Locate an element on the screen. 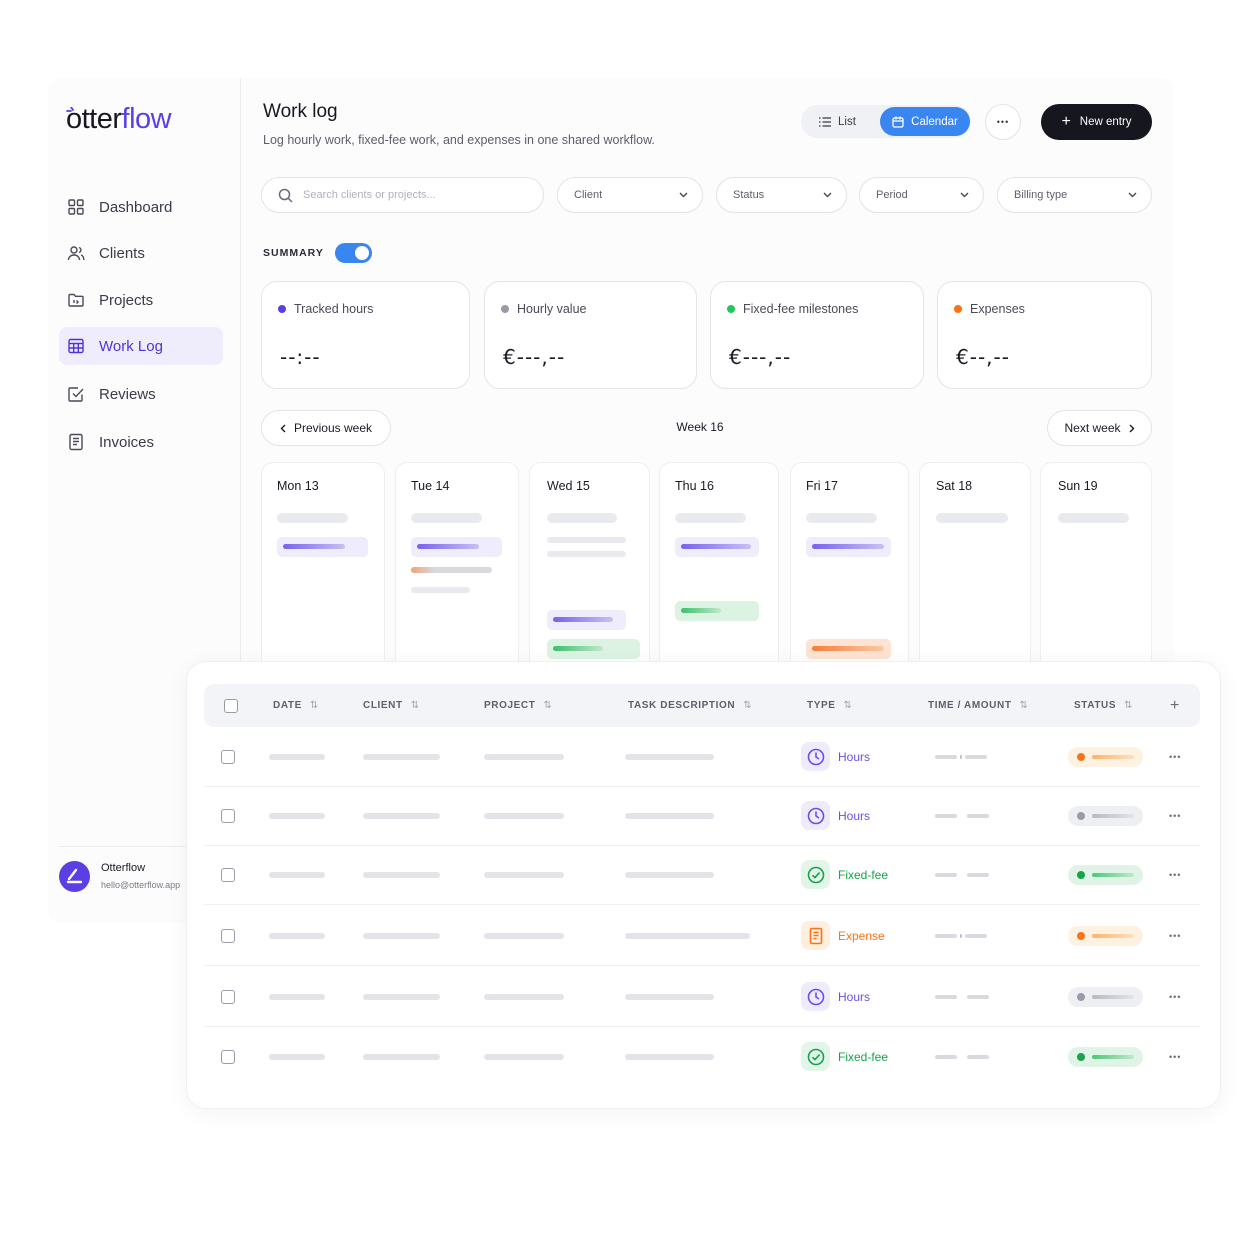 This screenshot has height=1254, width=1254. day-column: Tue 14 is located at coordinates (457, 567).